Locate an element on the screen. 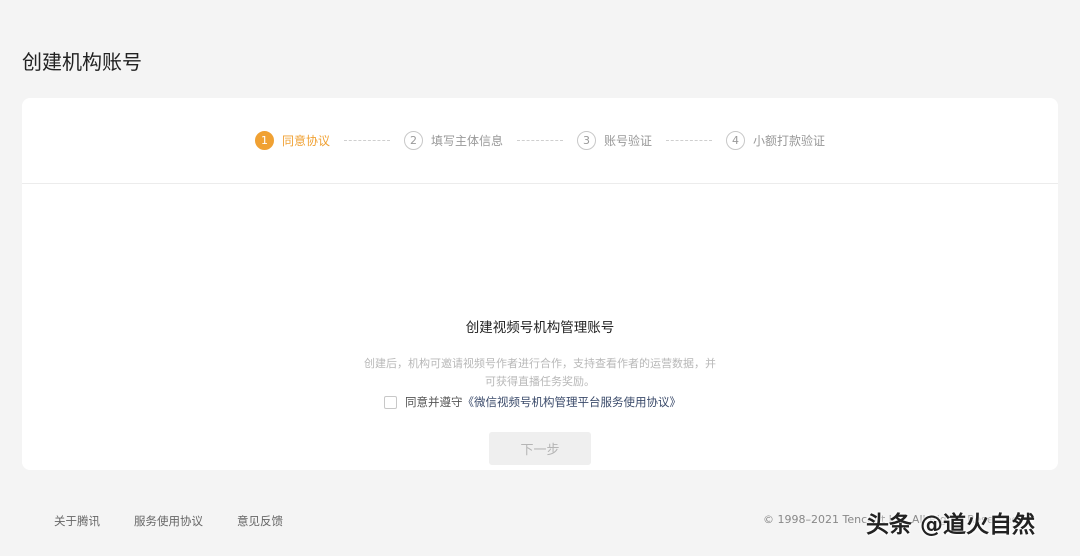 The image size is (1080, 556). step-label: 填写主体信息 is located at coordinates (466, 140).